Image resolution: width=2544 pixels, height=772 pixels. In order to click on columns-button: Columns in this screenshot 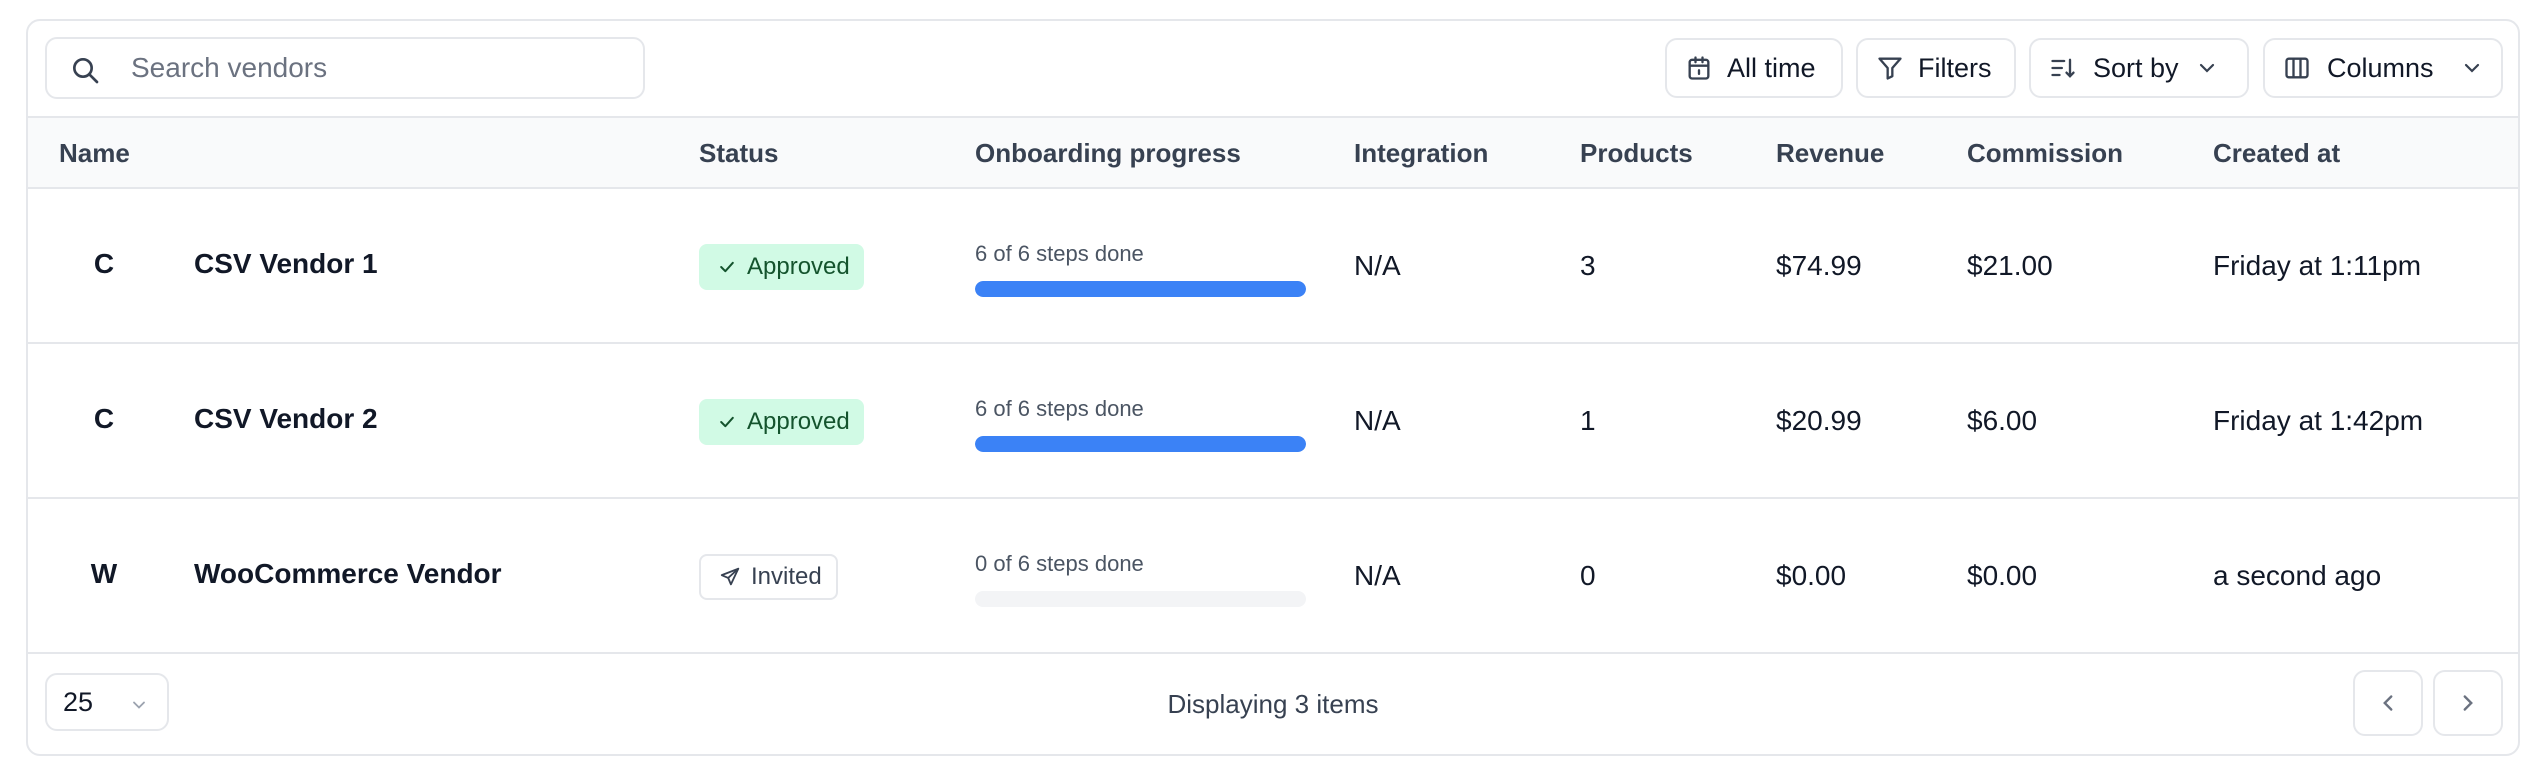, I will do `click(2383, 68)`.